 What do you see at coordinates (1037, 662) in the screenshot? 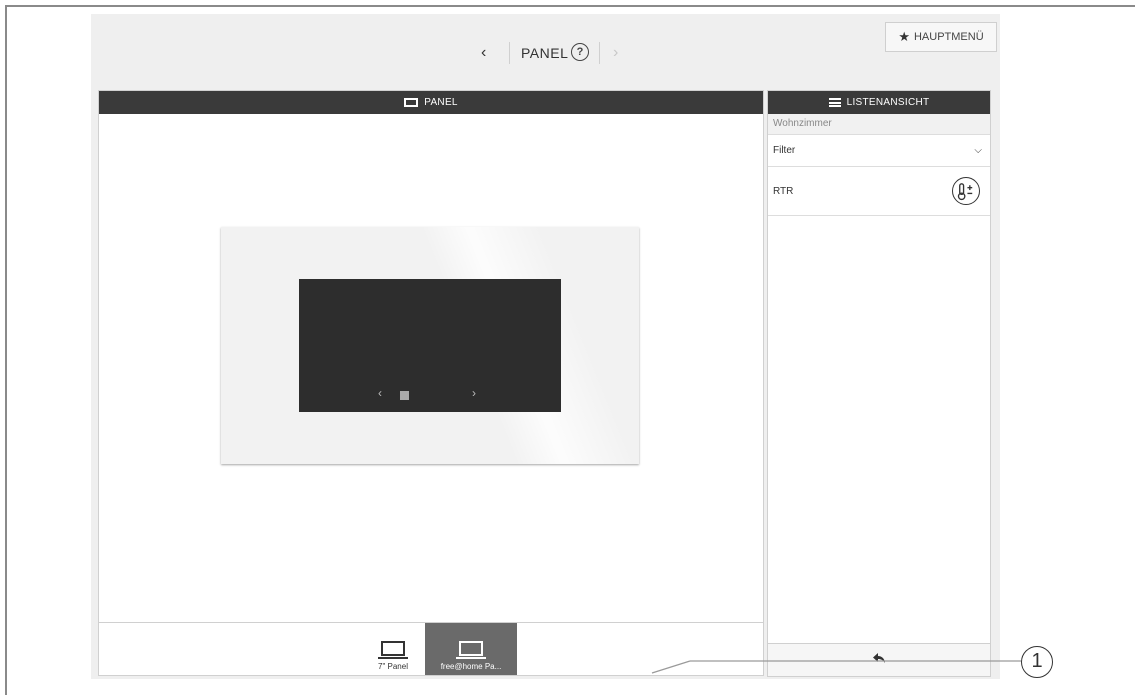
I see `callout-number: 1` at bounding box center [1037, 662].